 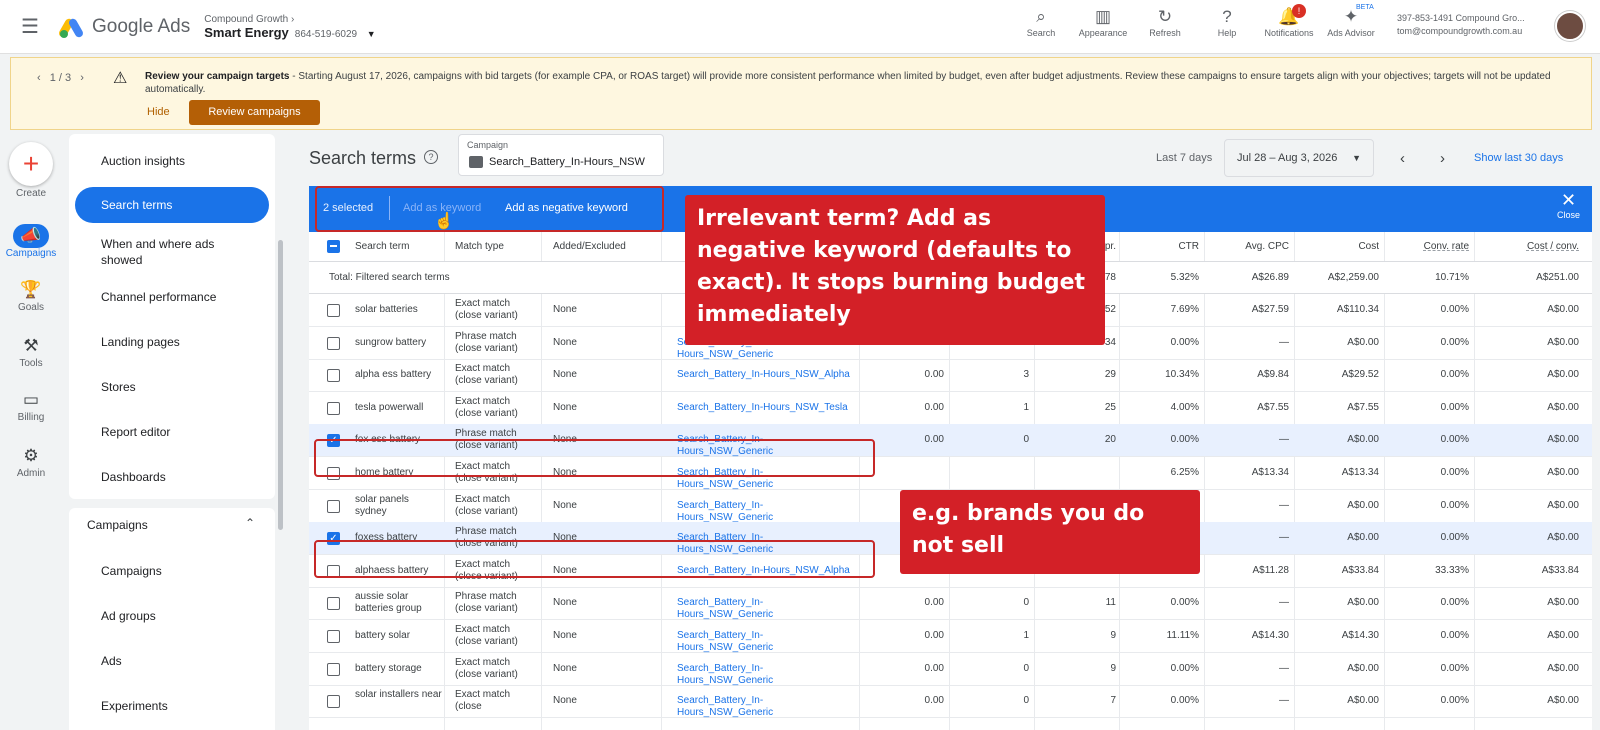 What do you see at coordinates (39, 78) in the screenshot?
I see `chevron-left-icon: ‹` at bounding box center [39, 78].